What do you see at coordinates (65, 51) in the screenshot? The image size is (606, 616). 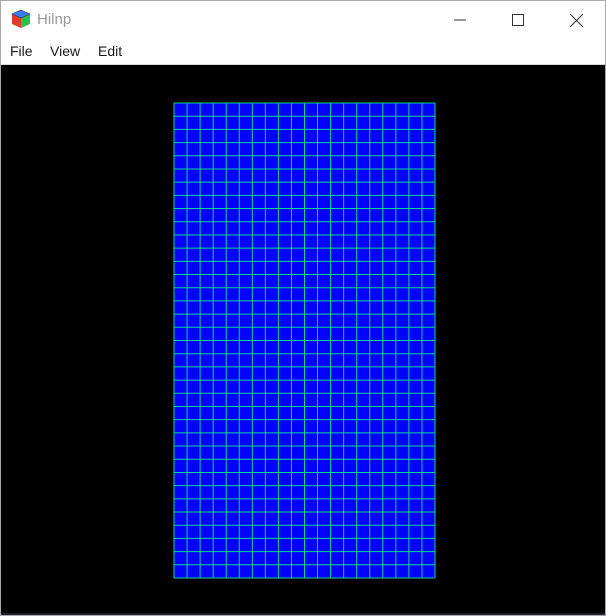 I see `menu-view: View` at bounding box center [65, 51].